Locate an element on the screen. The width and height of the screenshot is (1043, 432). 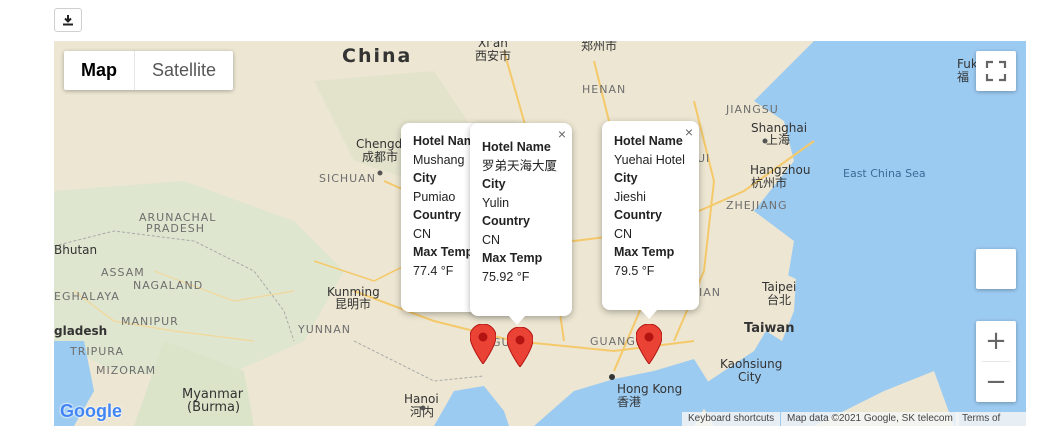
info-city: Jieshi is located at coordinates (630, 196).